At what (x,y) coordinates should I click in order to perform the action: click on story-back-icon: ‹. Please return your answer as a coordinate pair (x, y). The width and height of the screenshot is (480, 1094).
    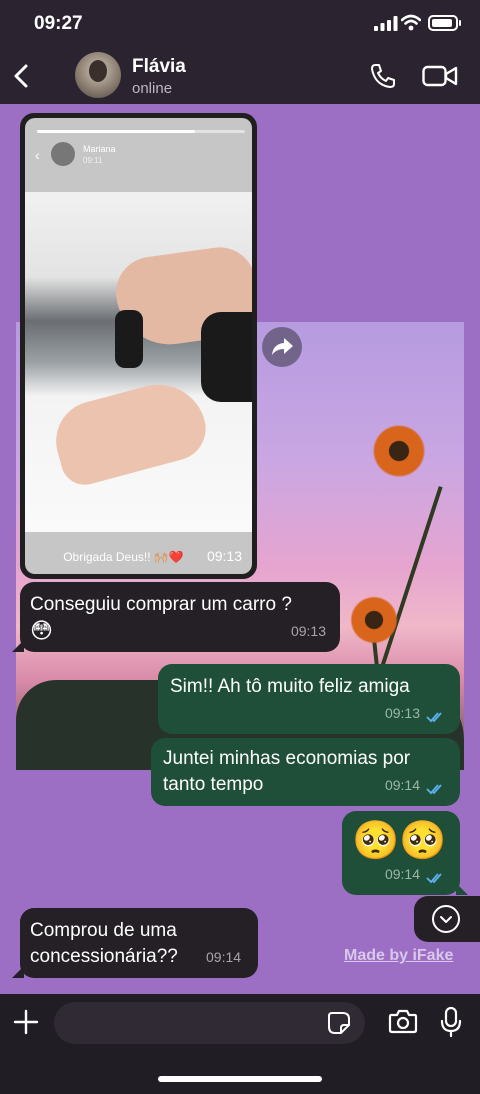
    Looking at the image, I should click on (37, 155).